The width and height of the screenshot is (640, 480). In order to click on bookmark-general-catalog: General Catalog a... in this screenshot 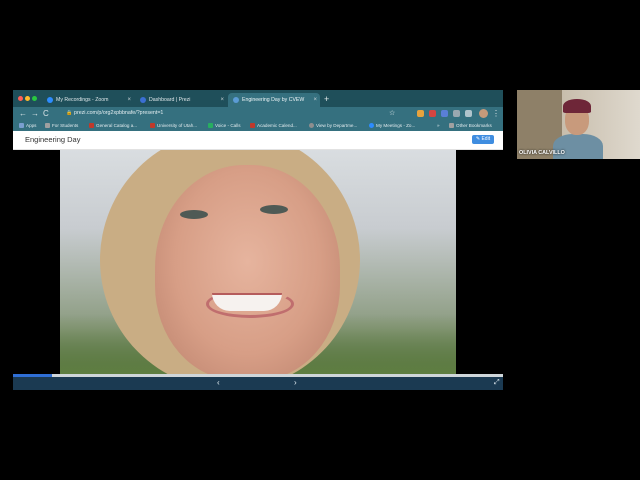, I will do `click(113, 125)`.